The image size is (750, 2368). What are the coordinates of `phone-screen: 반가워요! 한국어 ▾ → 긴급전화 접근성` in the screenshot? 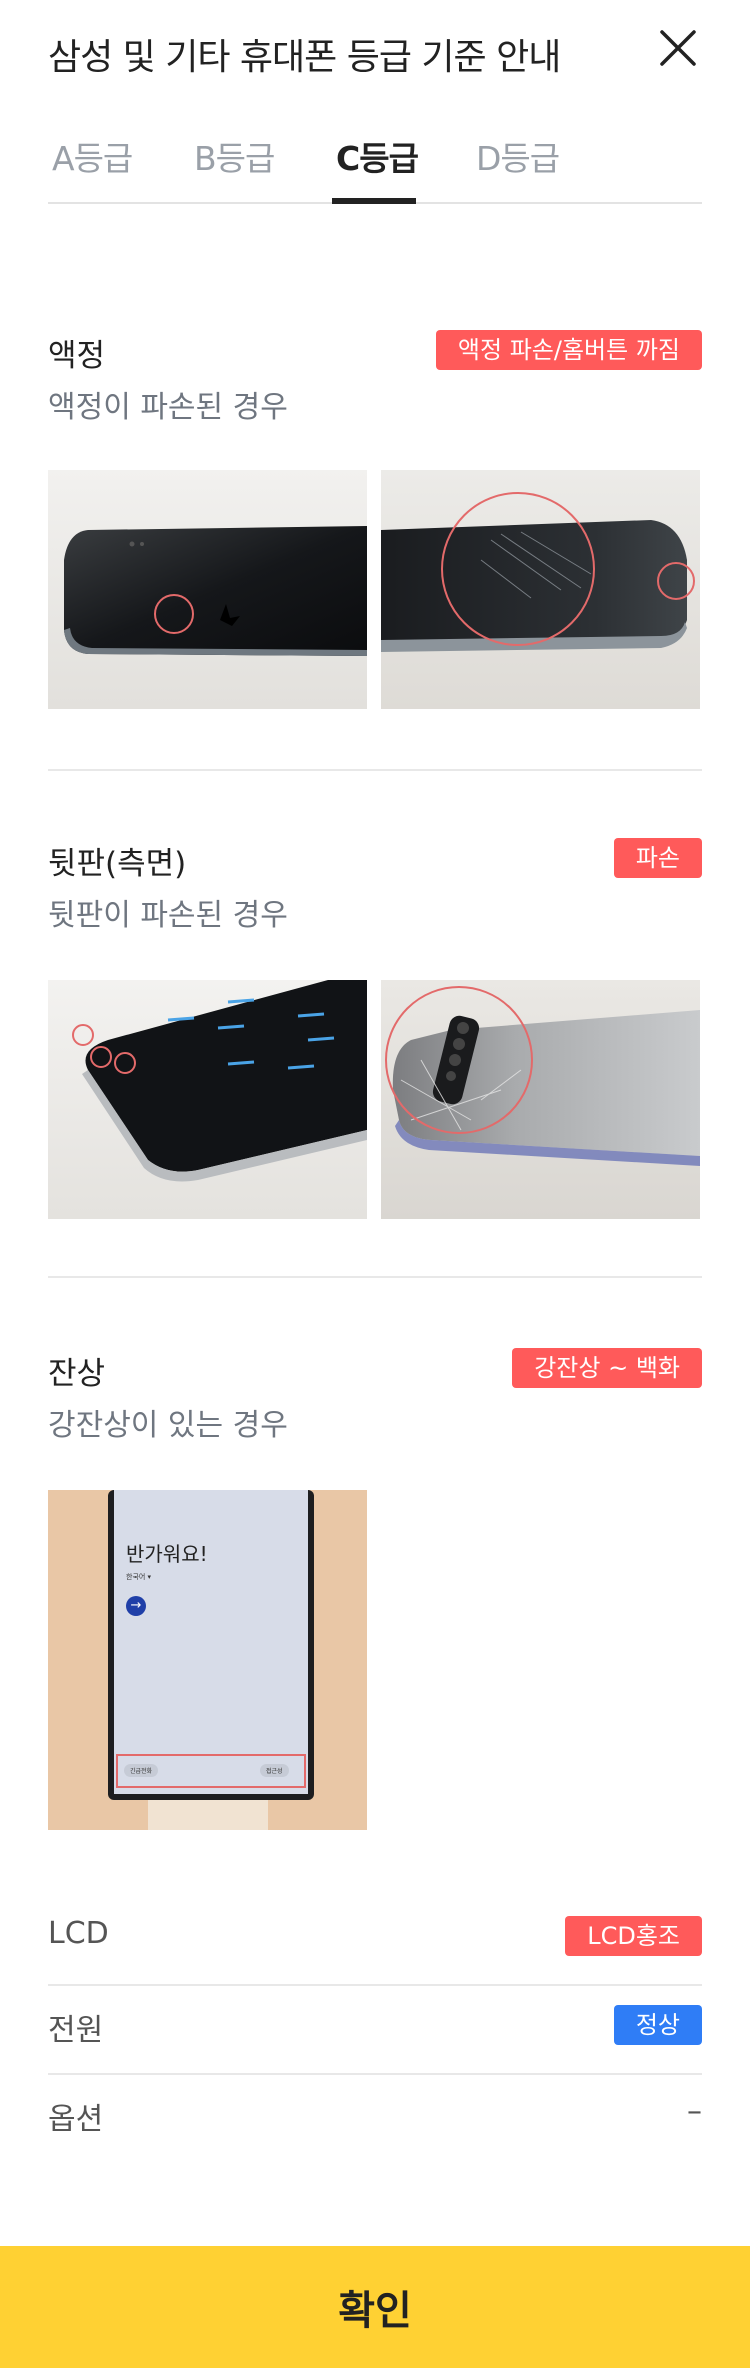 It's located at (211, 1642).